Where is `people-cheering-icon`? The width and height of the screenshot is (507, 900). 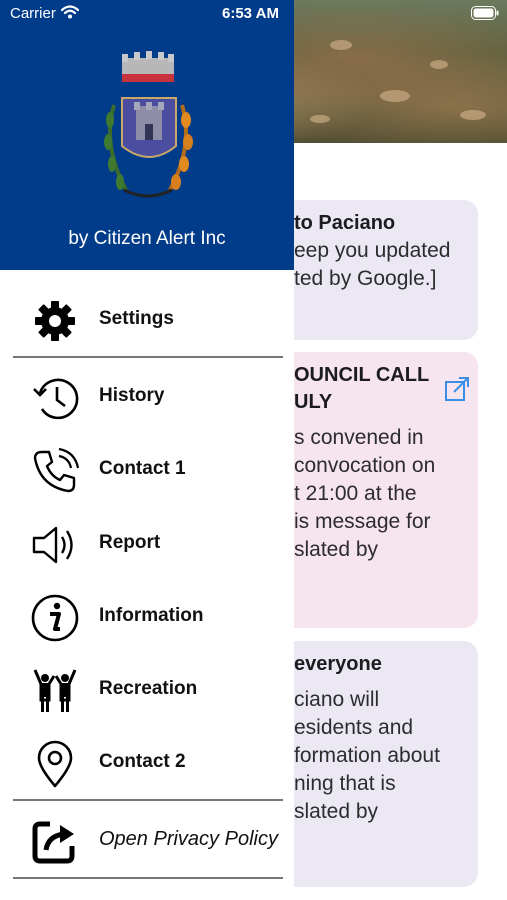
people-cheering-icon is located at coordinates (55, 690).